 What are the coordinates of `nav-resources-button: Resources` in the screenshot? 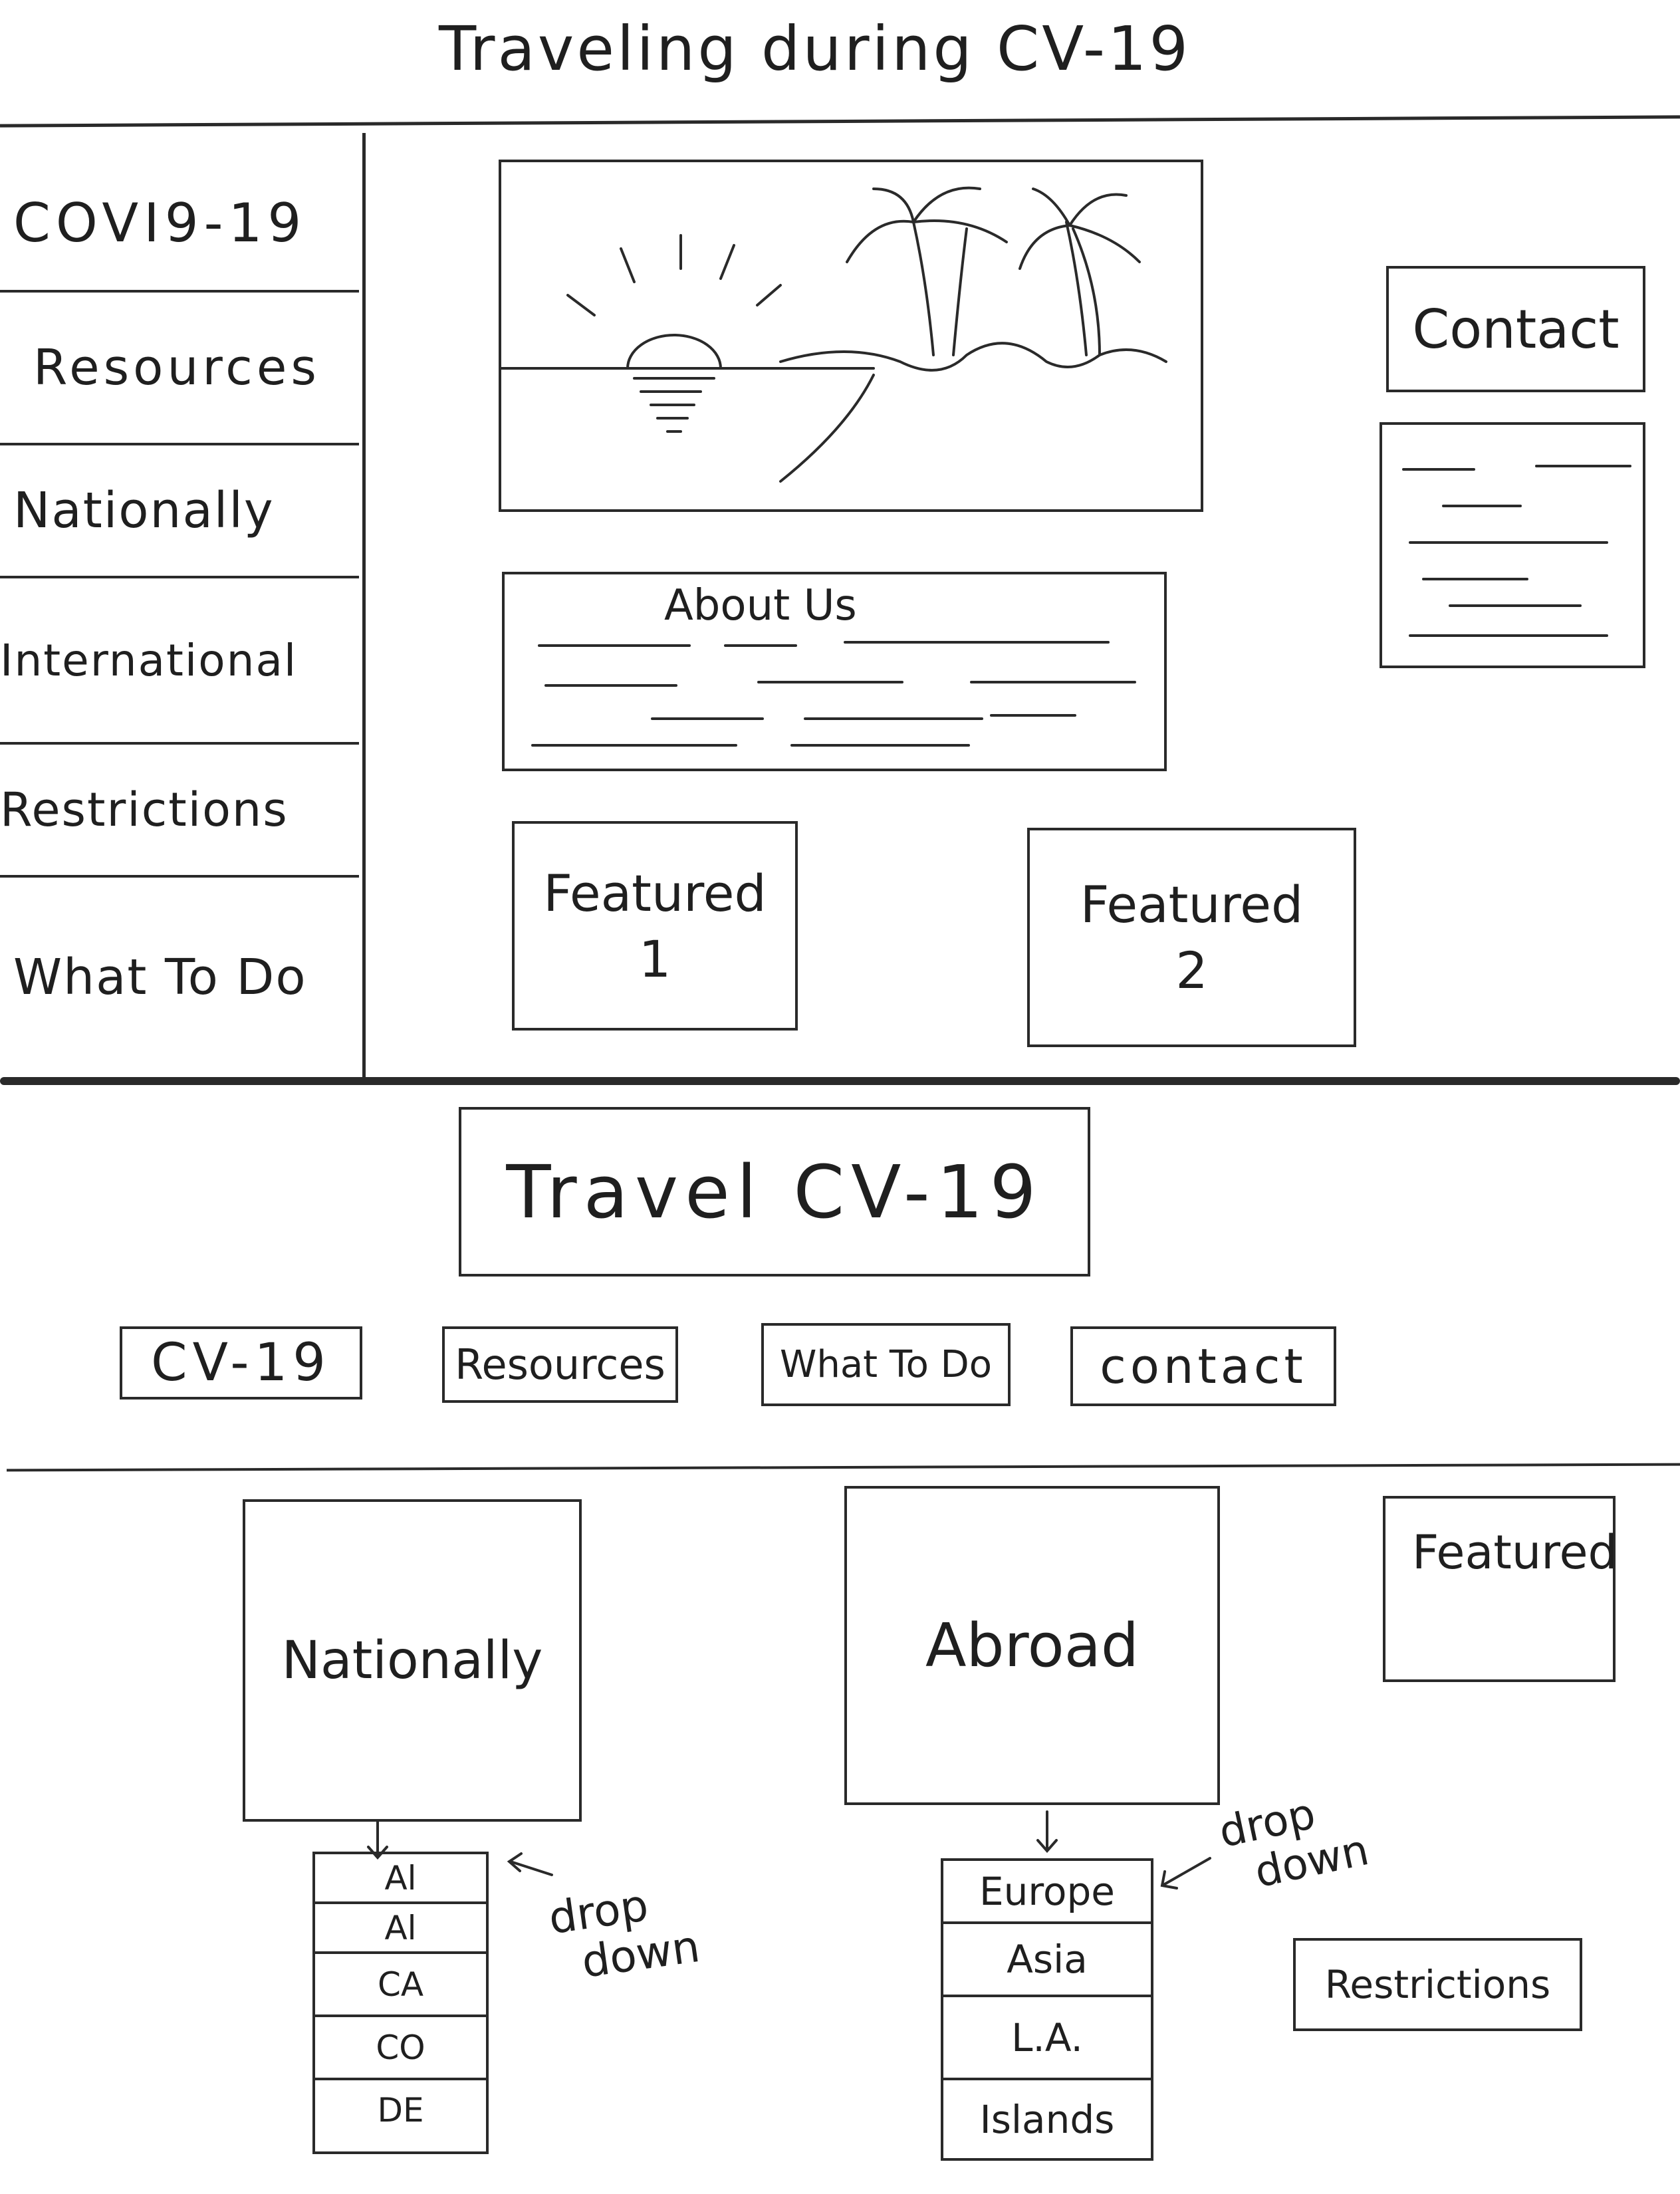 It's located at (560, 1364).